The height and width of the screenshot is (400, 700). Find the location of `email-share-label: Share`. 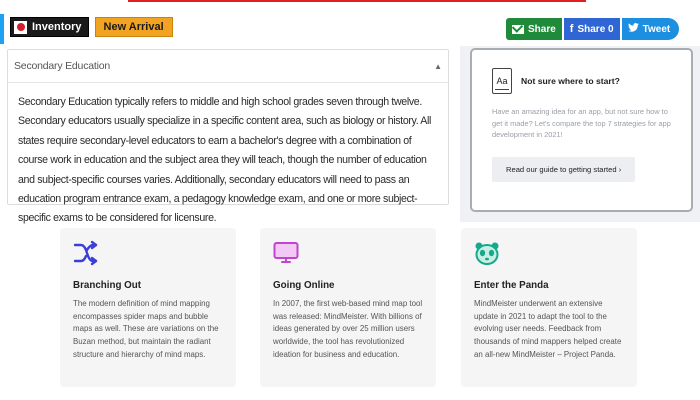

email-share-label: Share is located at coordinates (542, 29).